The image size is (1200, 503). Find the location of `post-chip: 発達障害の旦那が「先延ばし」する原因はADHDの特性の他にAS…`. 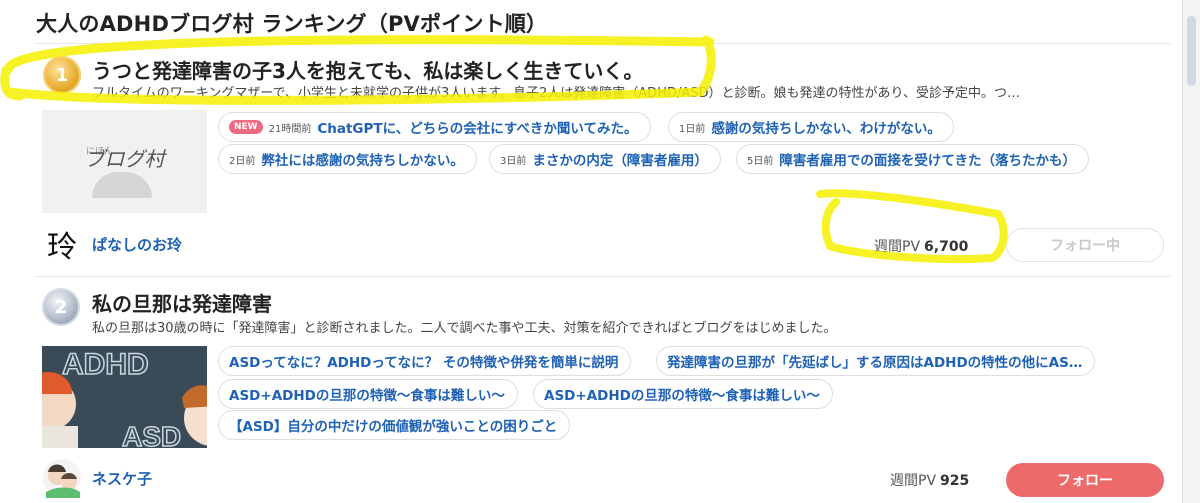

post-chip: 発達障害の旦那が「先延ばし」する原因はADHDの特性の他にAS… is located at coordinates (876, 361).